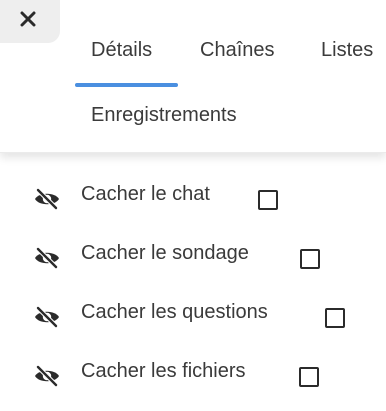 This screenshot has width=386, height=411. Describe the element at coordinates (309, 377) in the screenshot. I see `hide-files-checkbox` at that location.